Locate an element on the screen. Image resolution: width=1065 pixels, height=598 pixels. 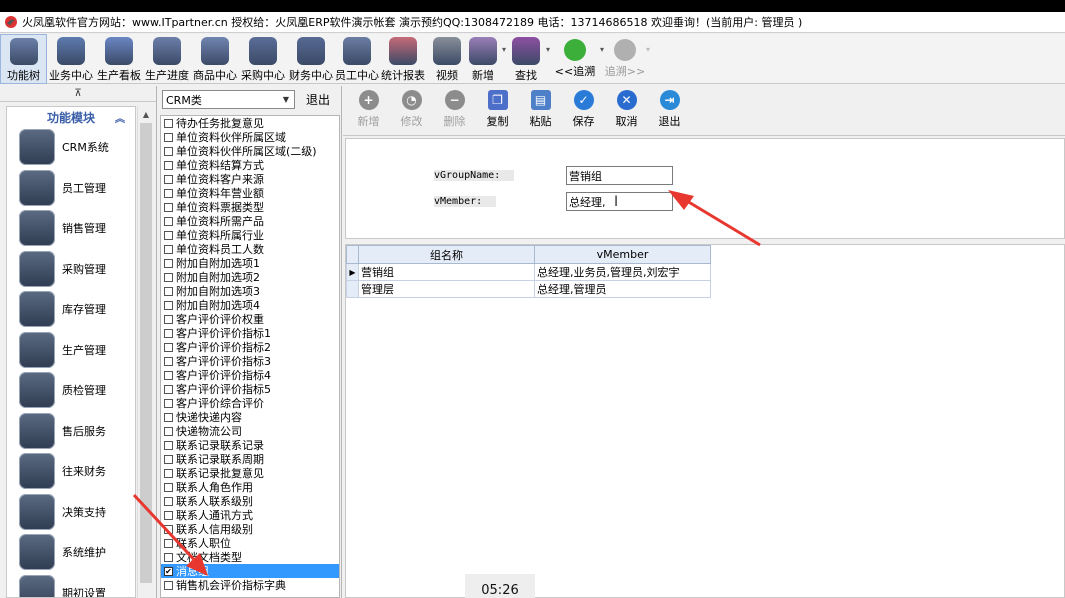
toolbar-button-employee-center: 员工中心 is located at coordinates (357, 59).